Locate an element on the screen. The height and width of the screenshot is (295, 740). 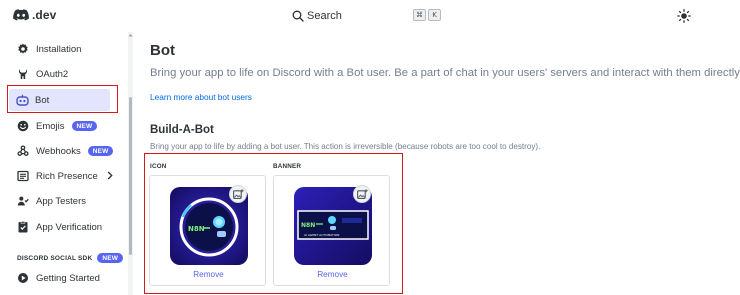
top-bar: .dev Search ⌘ K is located at coordinates (370, 16).